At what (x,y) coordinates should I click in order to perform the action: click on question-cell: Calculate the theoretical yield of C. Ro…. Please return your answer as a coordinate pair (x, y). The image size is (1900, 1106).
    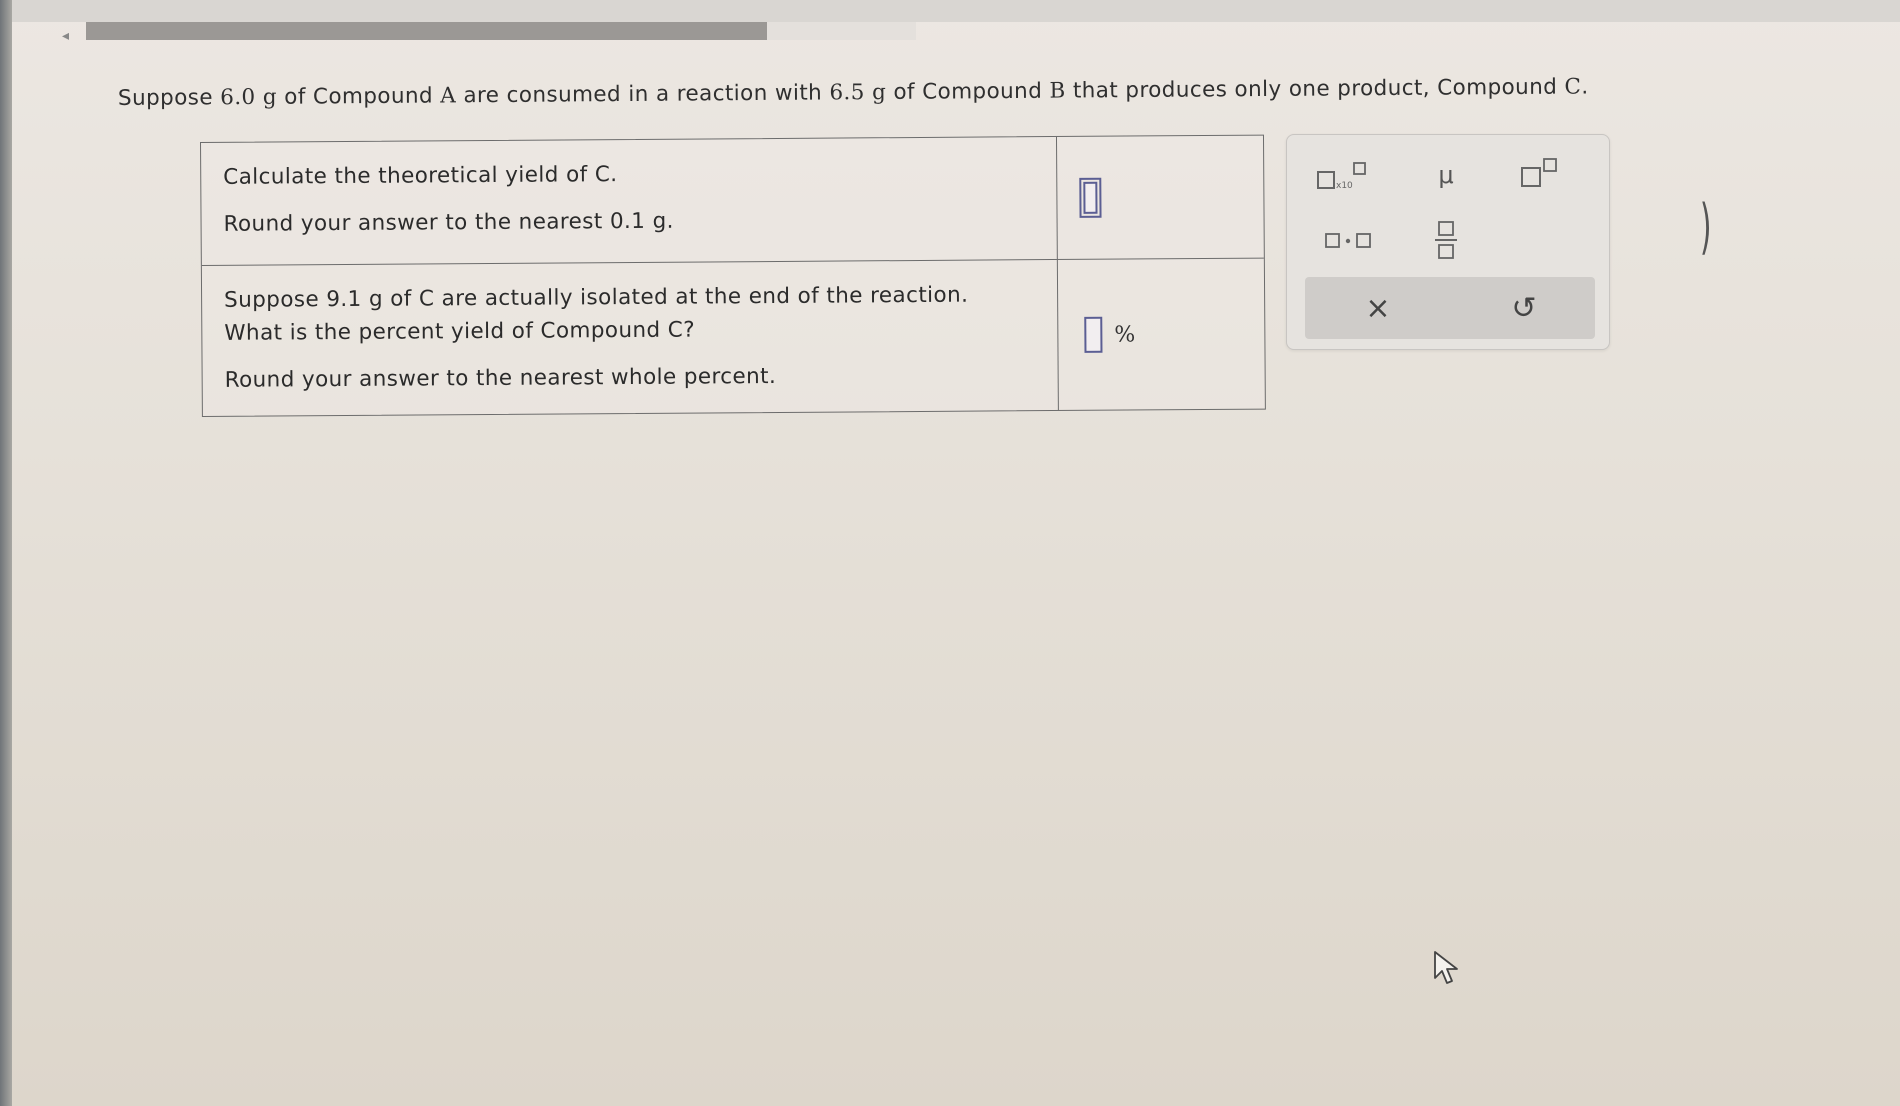
    Looking at the image, I should click on (629, 201).